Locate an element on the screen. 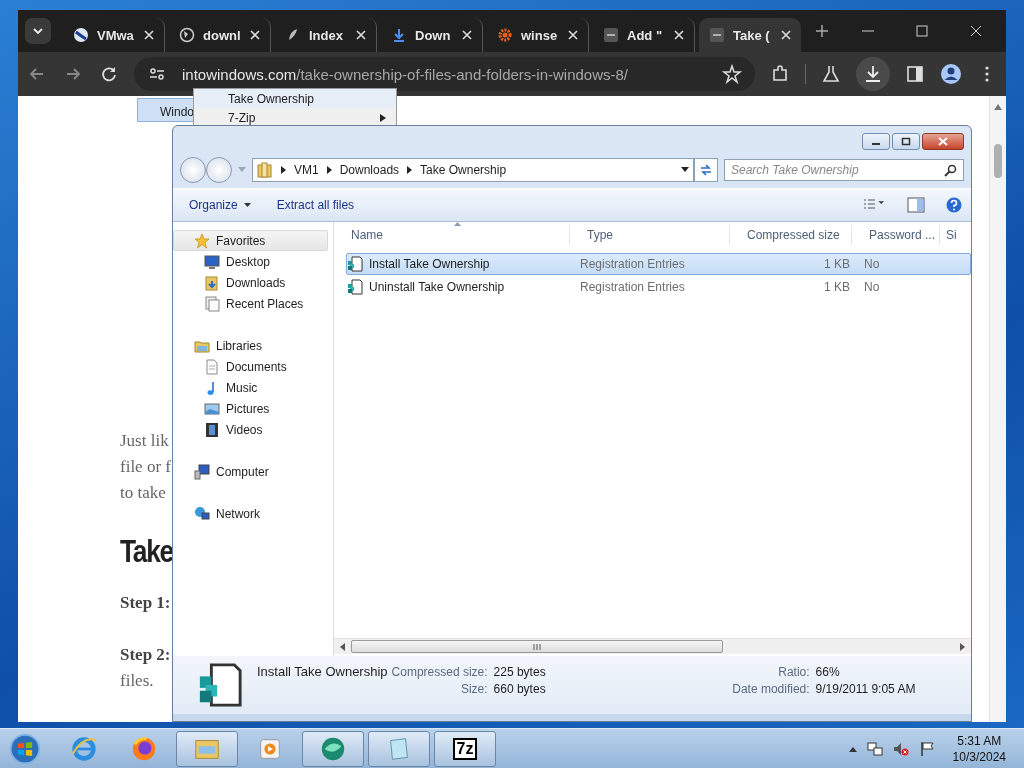 This screenshot has height=768, width=1024. detail-value: 660 bytes is located at coordinates (520, 689).